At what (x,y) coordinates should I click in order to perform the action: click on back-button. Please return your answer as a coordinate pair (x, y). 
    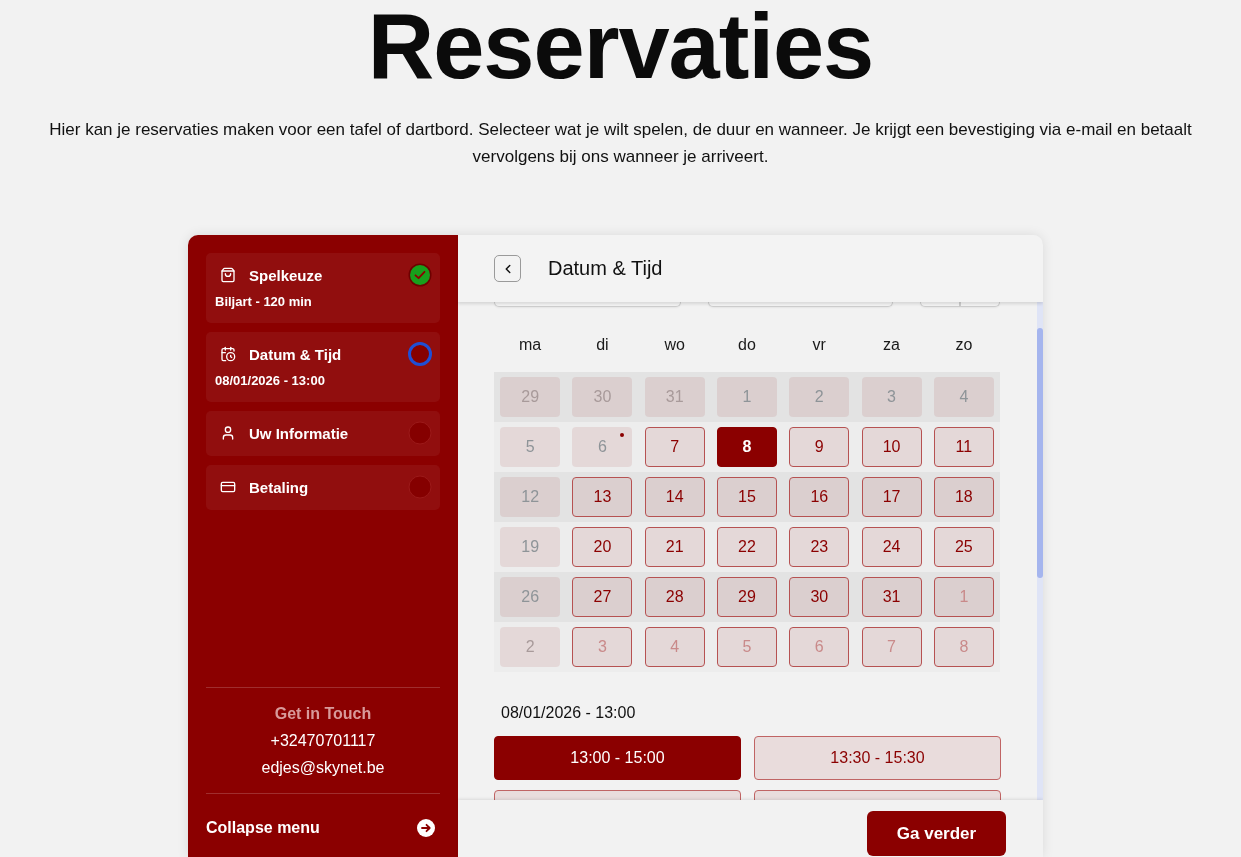
    Looking at the image, I should click on (507, 268).